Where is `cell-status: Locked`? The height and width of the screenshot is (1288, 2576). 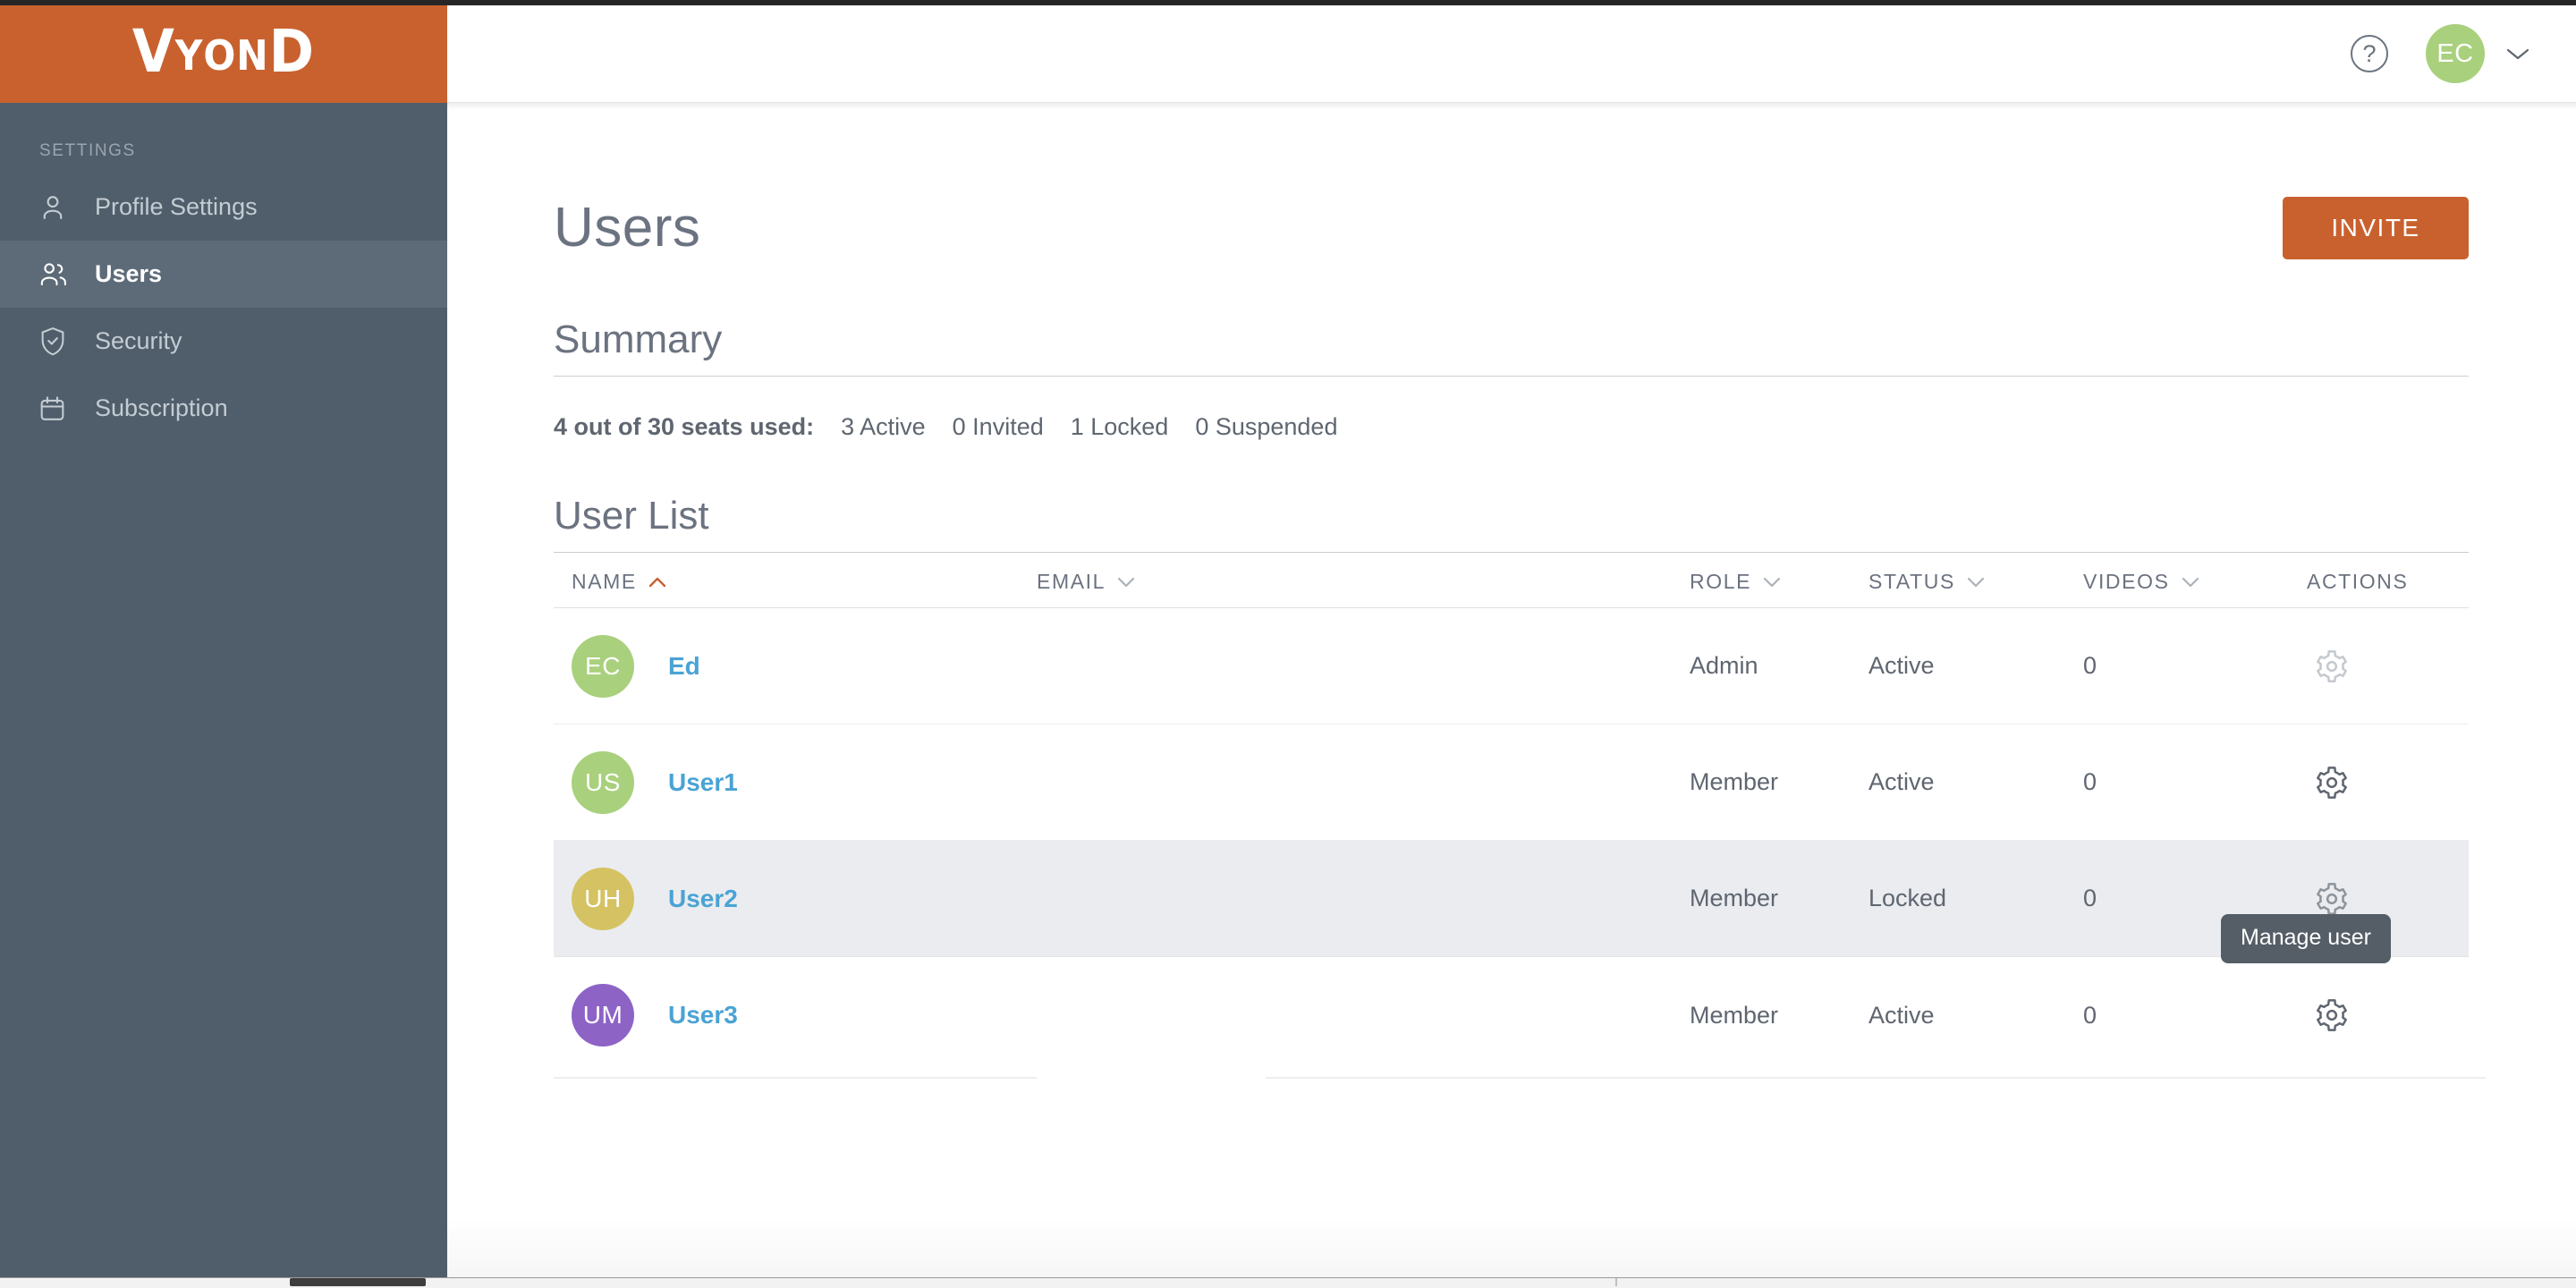
cell-status: Locked is located at coordinates (1907, 898).